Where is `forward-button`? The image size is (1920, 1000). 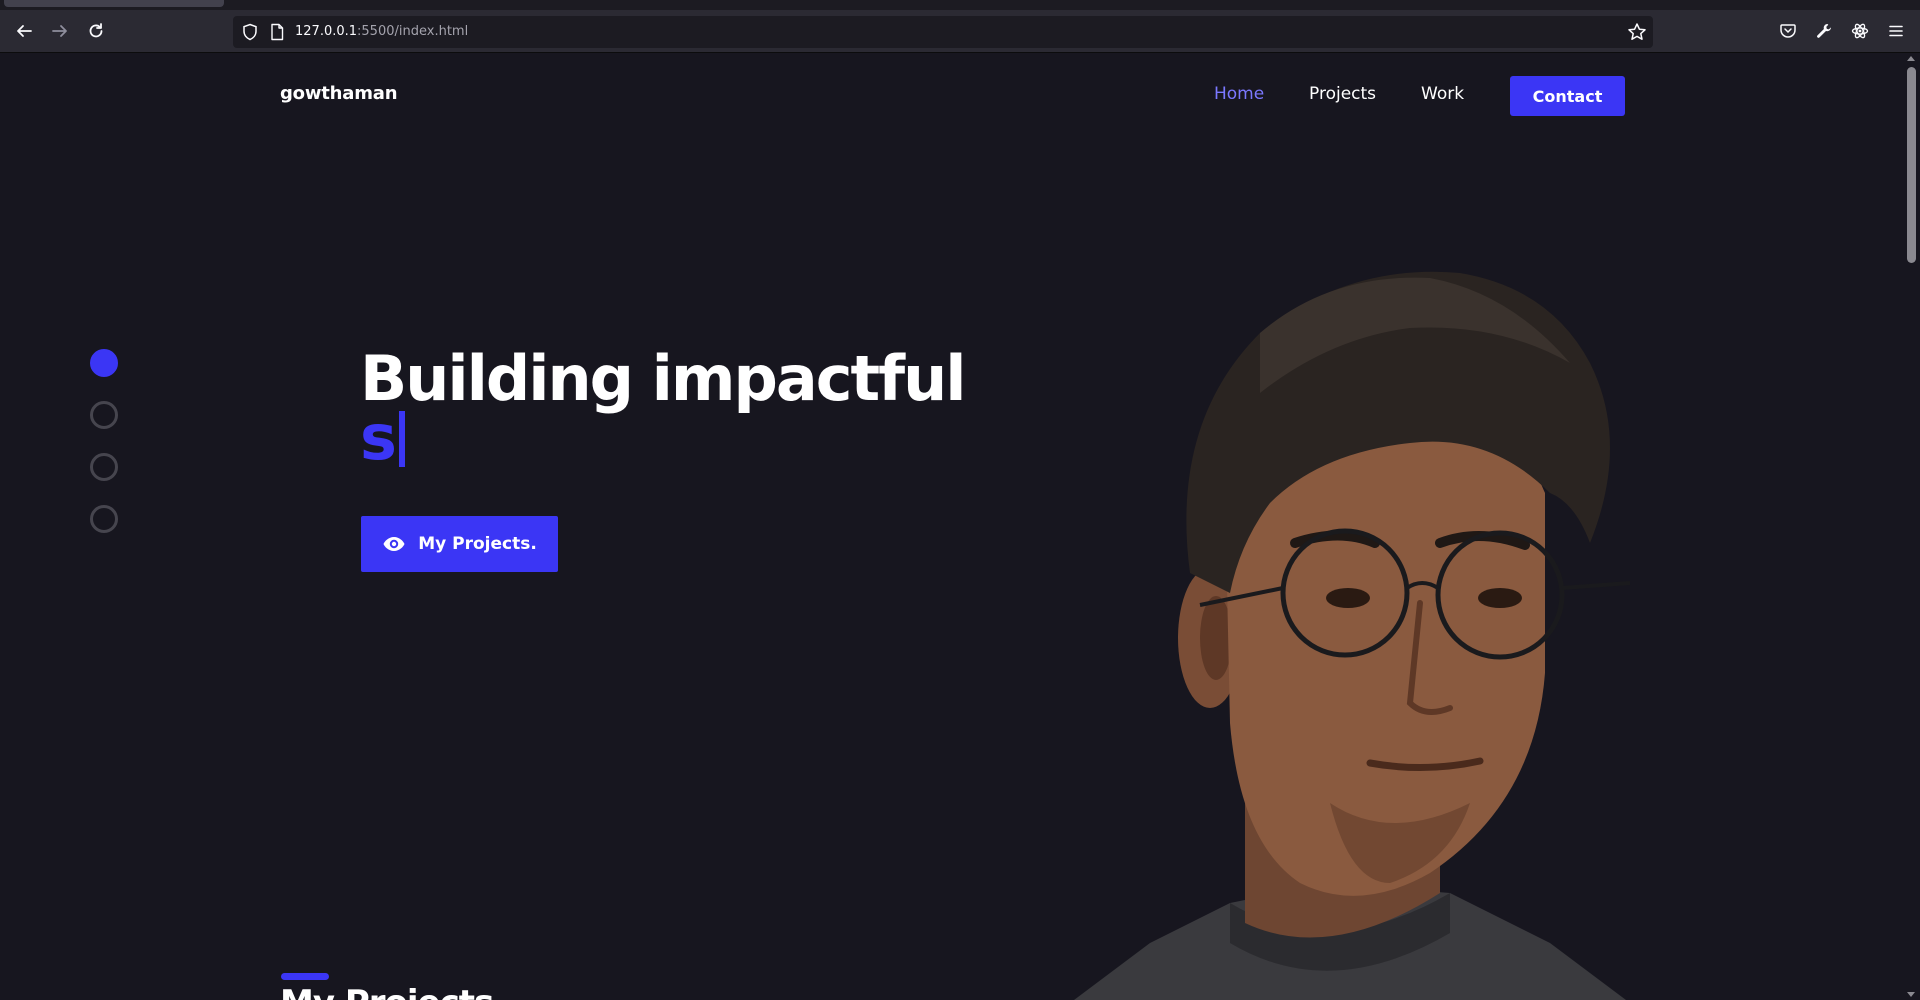
forward-button is located at coordinates (60, 31).